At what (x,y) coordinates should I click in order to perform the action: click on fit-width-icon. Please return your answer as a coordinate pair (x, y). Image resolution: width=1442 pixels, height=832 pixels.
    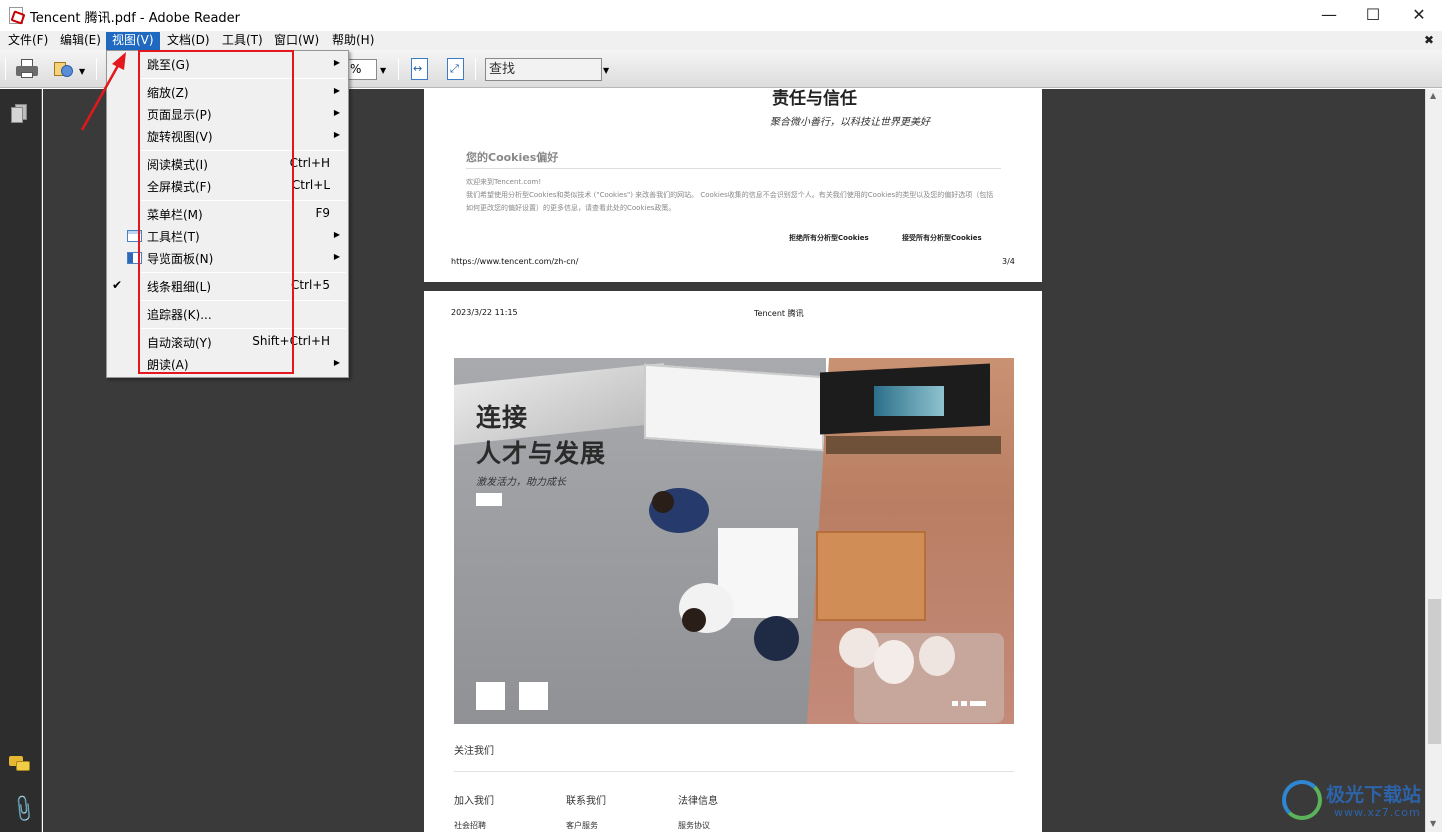
    Looking at the image, I should click on (419, 69).